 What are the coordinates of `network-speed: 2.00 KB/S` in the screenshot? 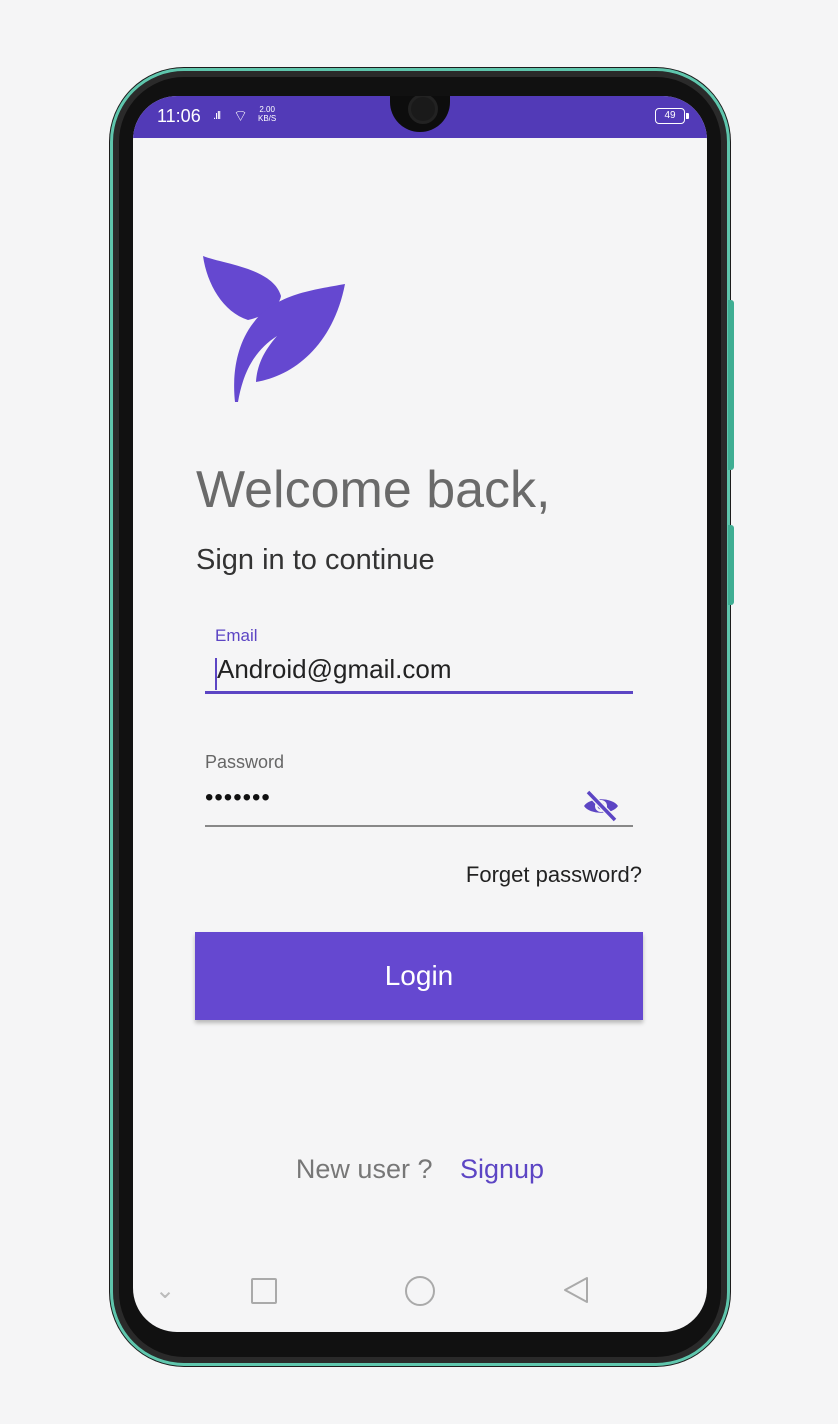 It's located at (267, 114).